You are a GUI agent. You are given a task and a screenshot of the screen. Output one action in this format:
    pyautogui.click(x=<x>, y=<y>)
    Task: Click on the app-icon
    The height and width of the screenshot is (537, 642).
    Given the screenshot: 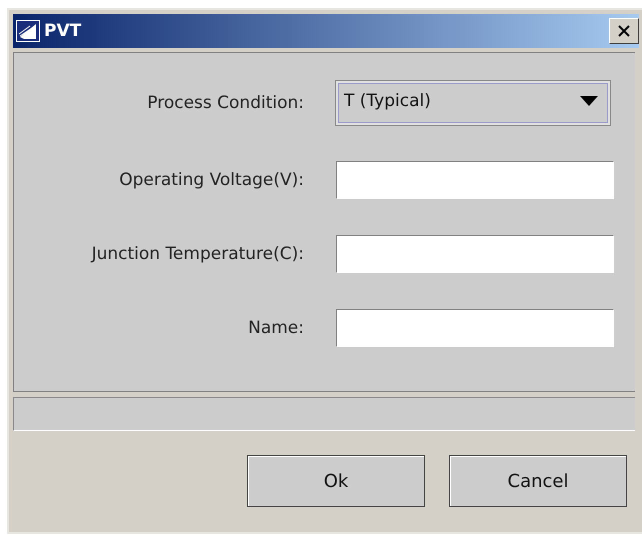 What is the action you would take?
    pyautogui.click(x=28, y=31)
    